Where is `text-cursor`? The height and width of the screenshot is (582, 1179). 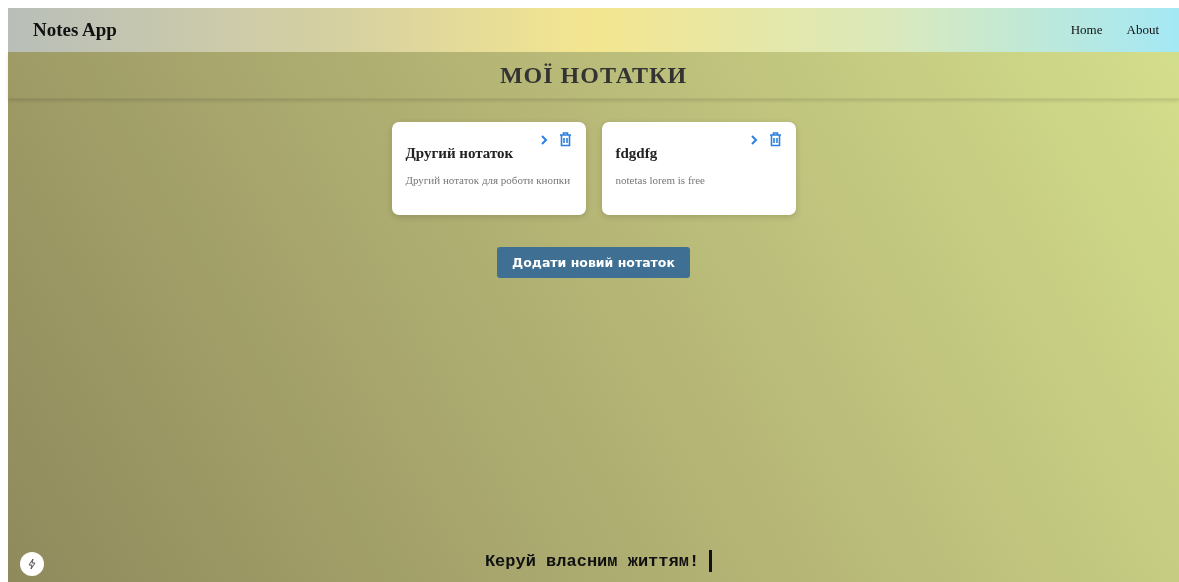 text-cursor is located at coordinates (711, 561).